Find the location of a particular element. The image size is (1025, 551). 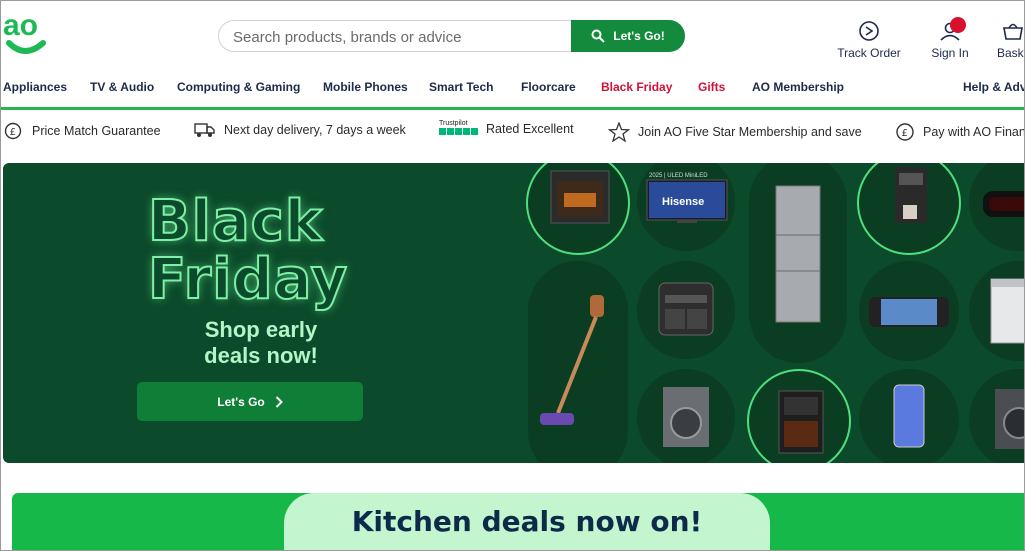

tv-caption: 2025 | ULED MiniLED is located at coordinates (678, 176).